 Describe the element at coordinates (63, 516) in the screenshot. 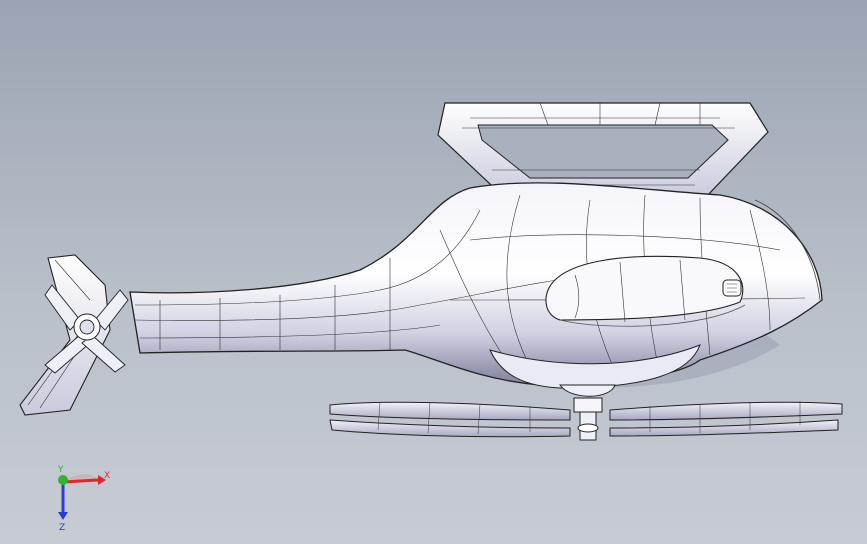

I see `z-arrowhead` at that location.